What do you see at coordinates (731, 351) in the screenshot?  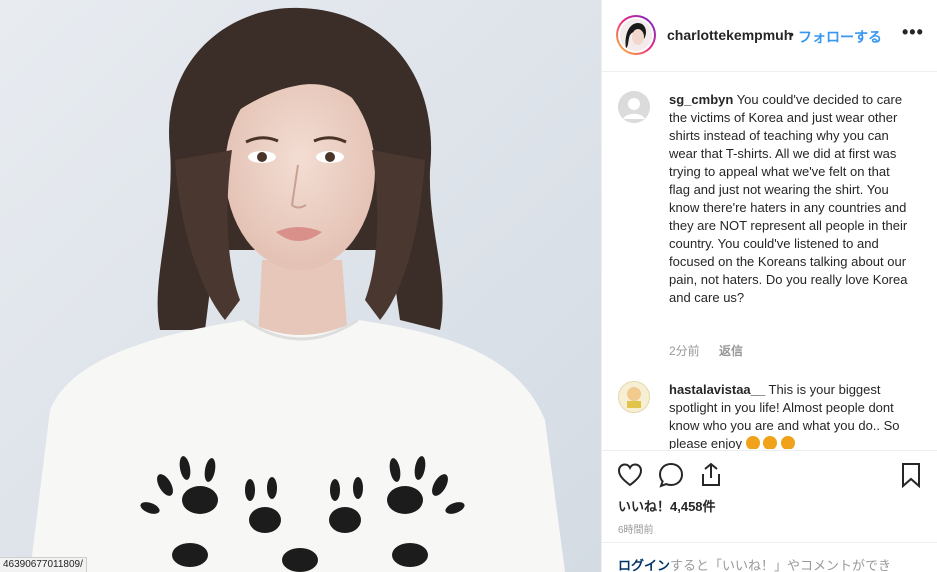 I see `reply-button: 返信` at bounding box center [731, 351].